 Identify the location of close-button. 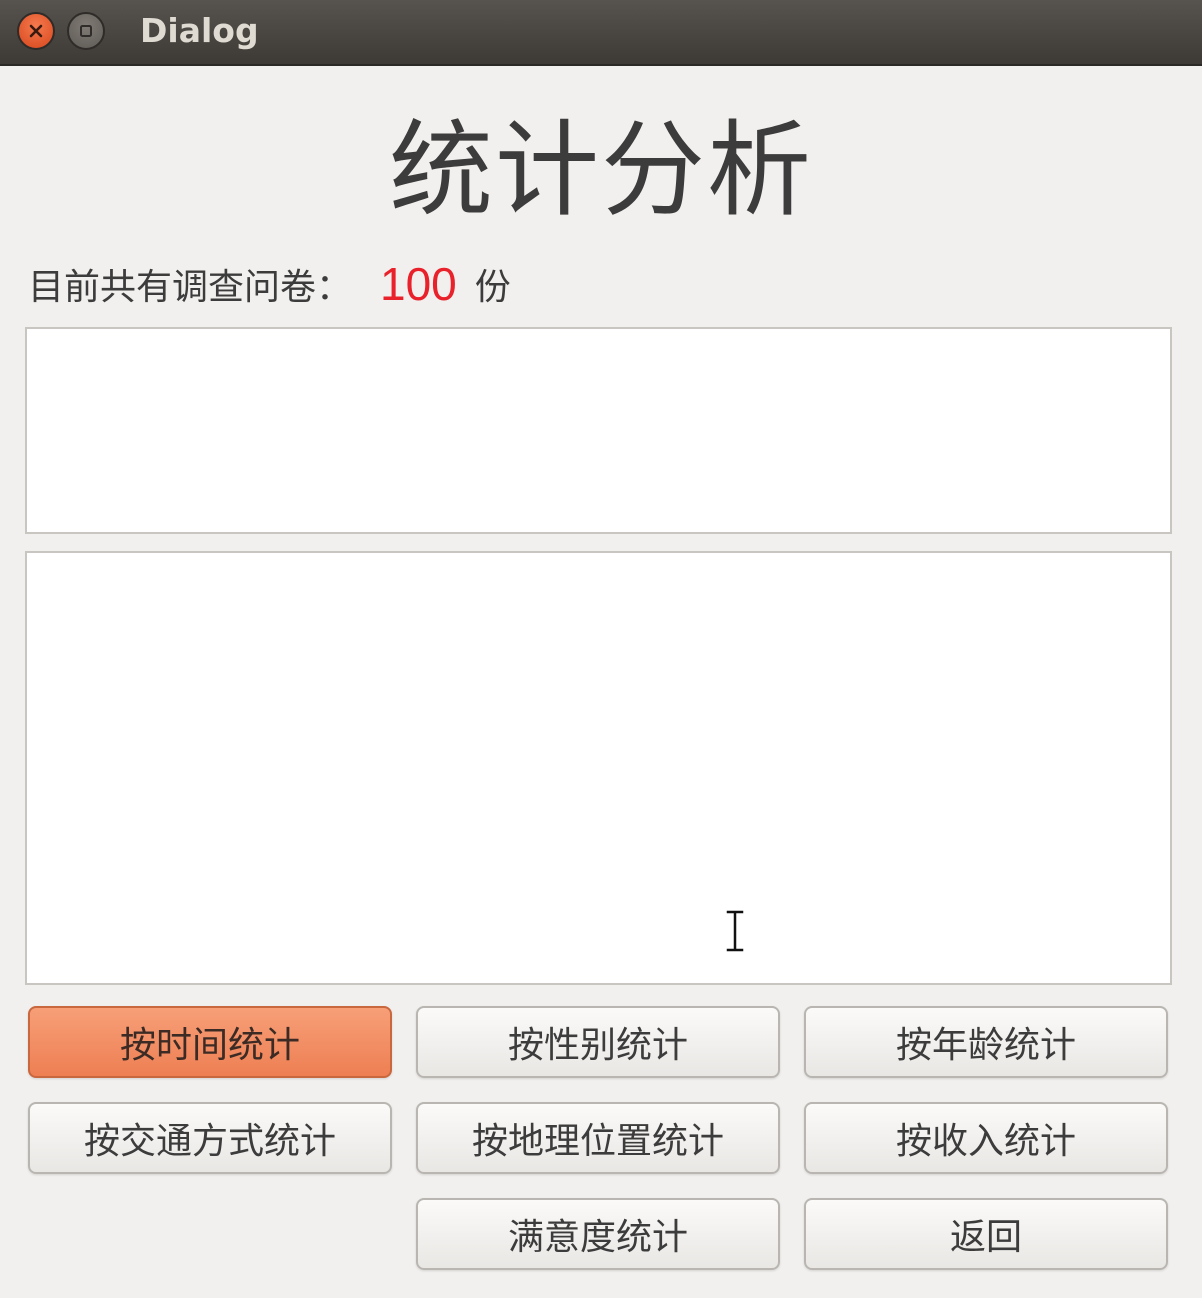
(36, 31).